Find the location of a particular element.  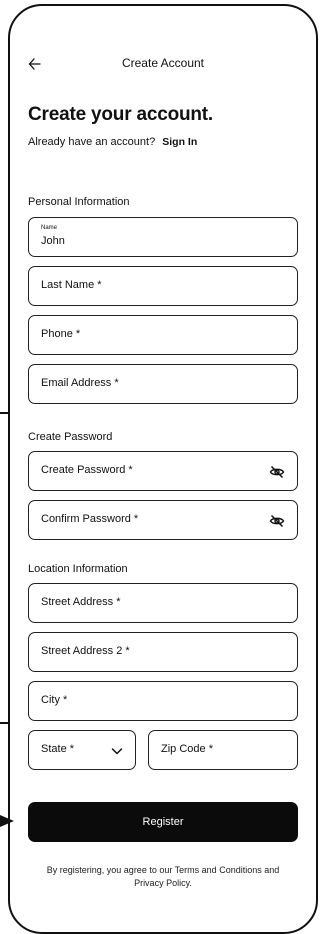

zip-code-placeholder: Zip Code * is located at coordinates (187, 749).